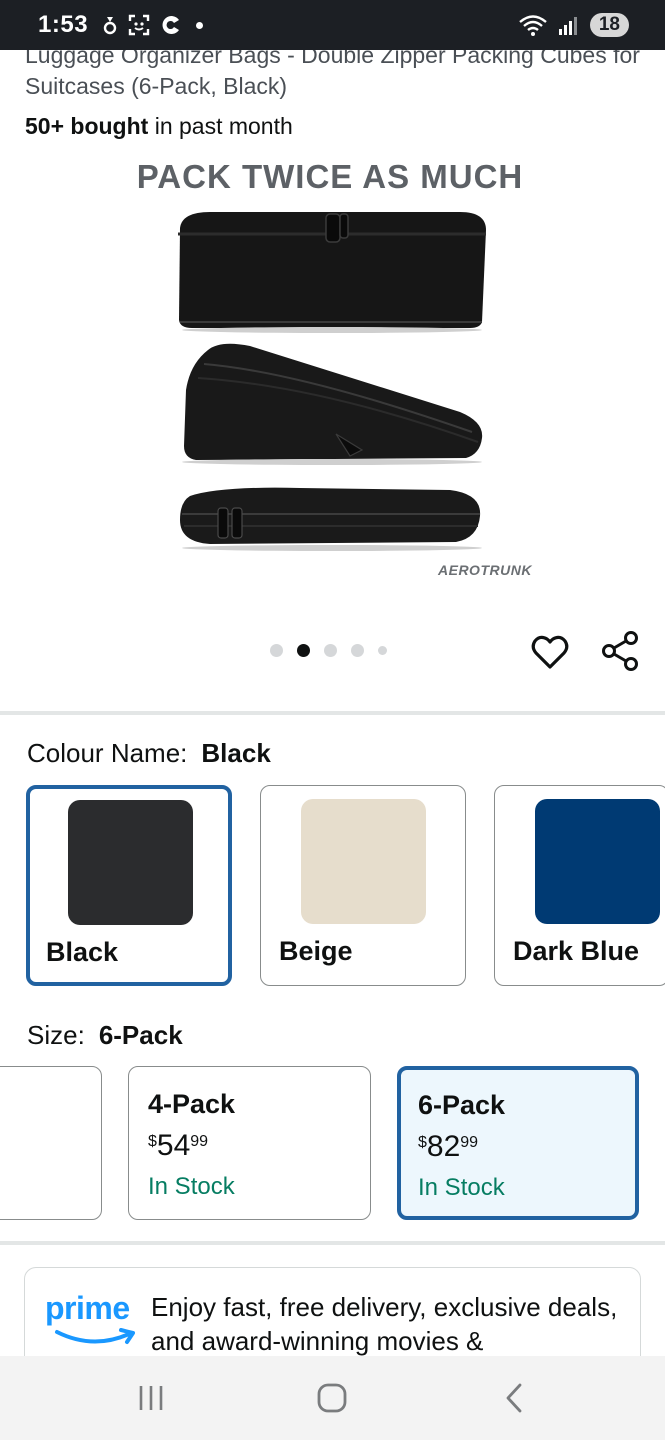 This screenshot has width=665, height=1440. What do you see at coordinates (63, 24) in the screenshot?
I see `status-time: 1:53` at bounding box center [63, 24].